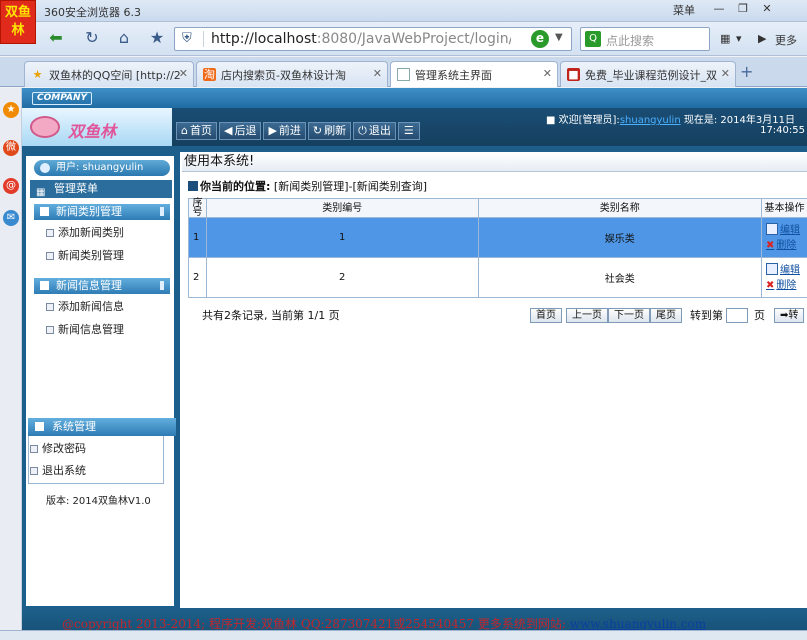  Describe the element at coordinates (379, 130) in the screenshot. I see `logout-label: 退出` at that location.